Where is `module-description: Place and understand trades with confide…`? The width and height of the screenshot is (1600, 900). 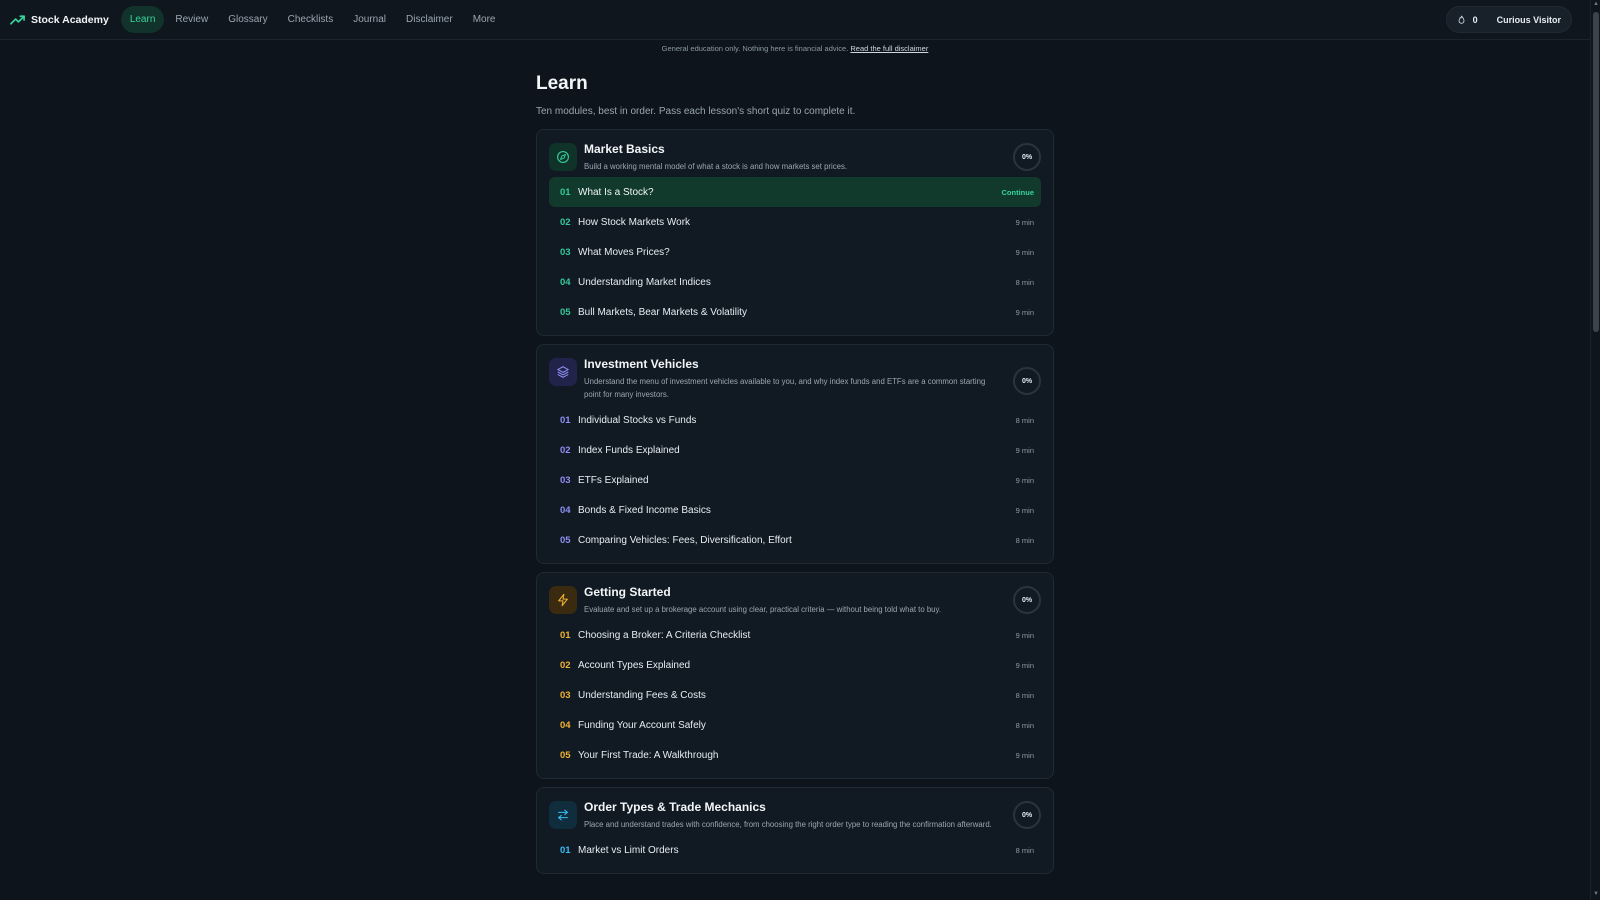
module-description: Place and understand trades with confide… is located at coordinates (788, 824).